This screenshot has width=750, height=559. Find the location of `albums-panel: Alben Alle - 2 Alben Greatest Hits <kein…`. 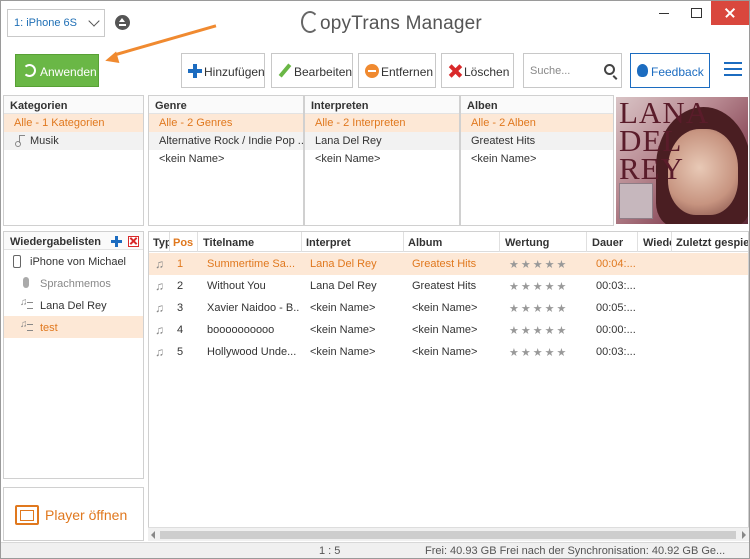

albums-panel: Alben Alle - 2 Alben Greatest Hits <kein… is located at coordinates (537, 160).